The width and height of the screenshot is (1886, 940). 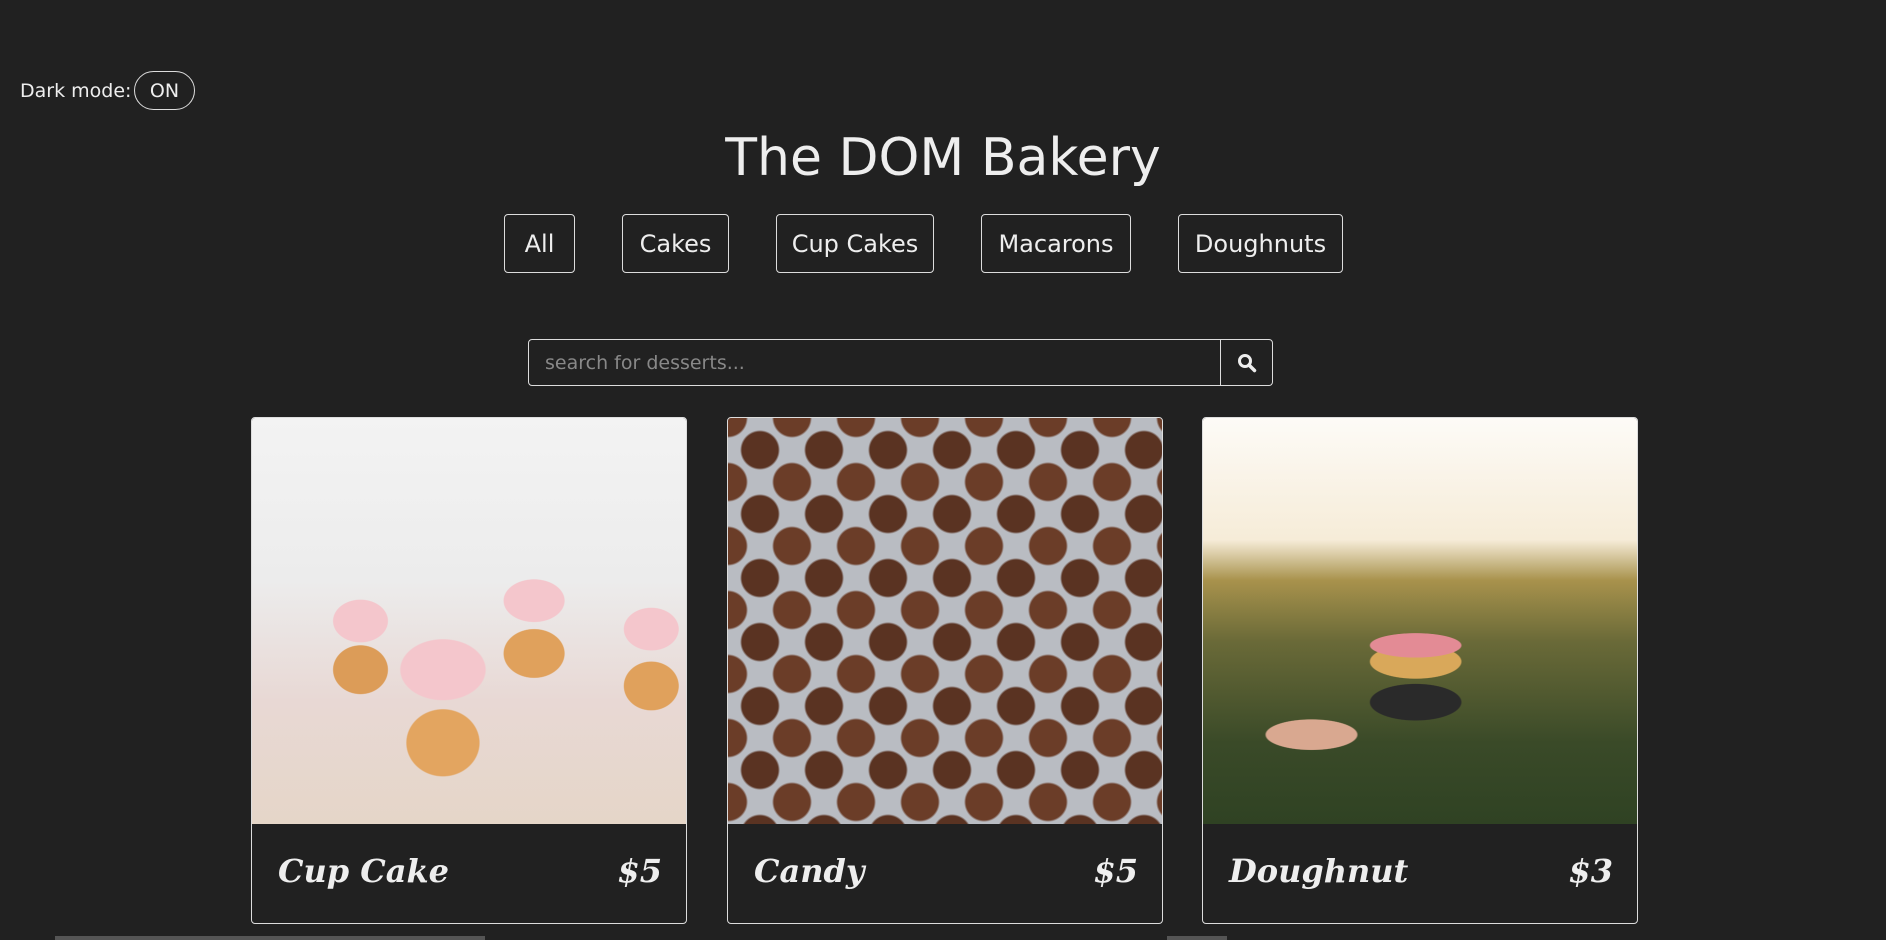 I want to click on product-card: Candy $5, so click(x=945, y=670).